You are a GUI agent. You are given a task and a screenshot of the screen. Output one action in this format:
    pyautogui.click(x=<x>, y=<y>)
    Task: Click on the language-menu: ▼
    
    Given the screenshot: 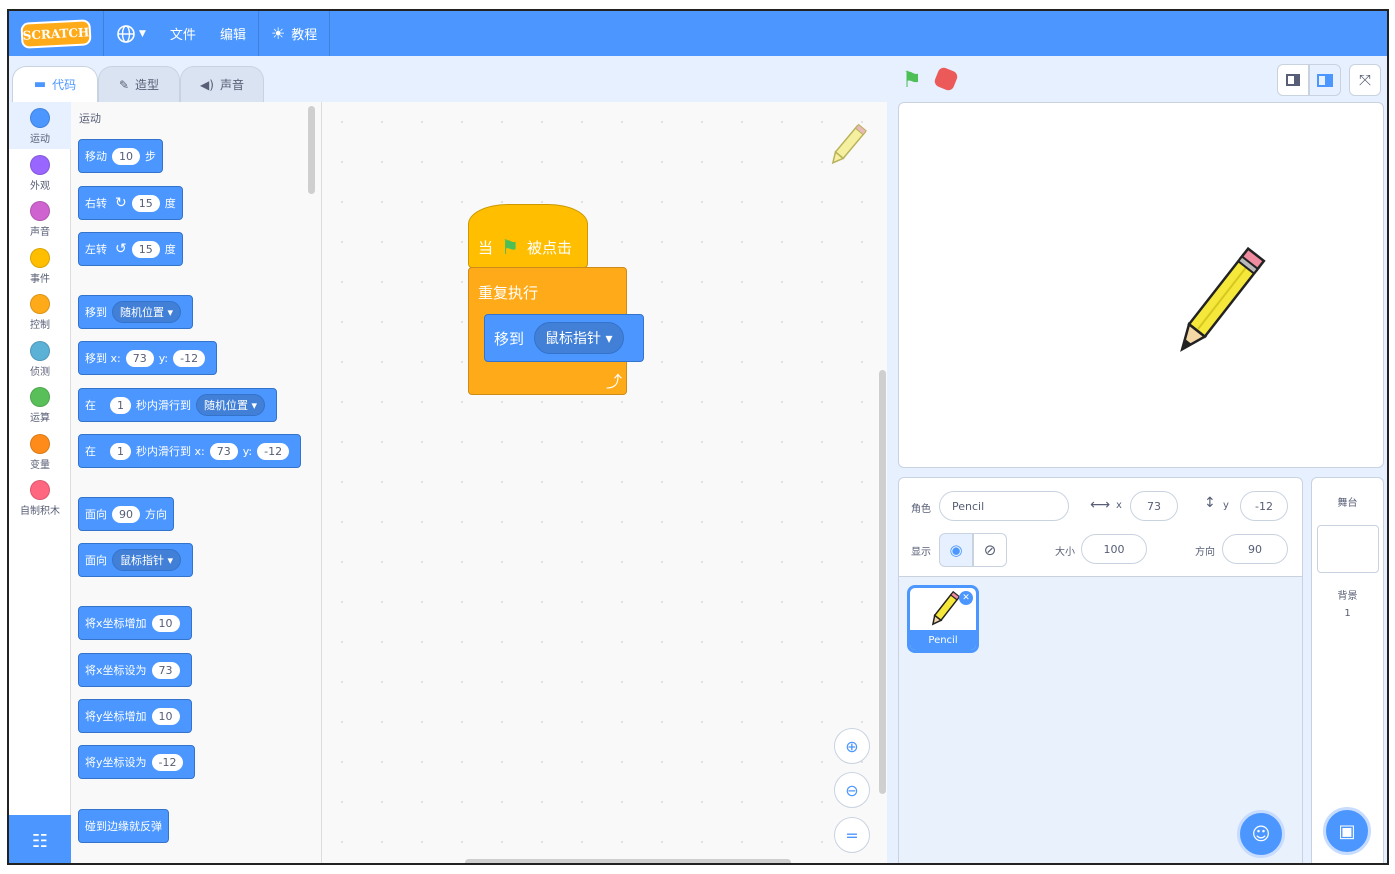 What is the action you would take?
    pyautogui.click(x=131, y=33)
    